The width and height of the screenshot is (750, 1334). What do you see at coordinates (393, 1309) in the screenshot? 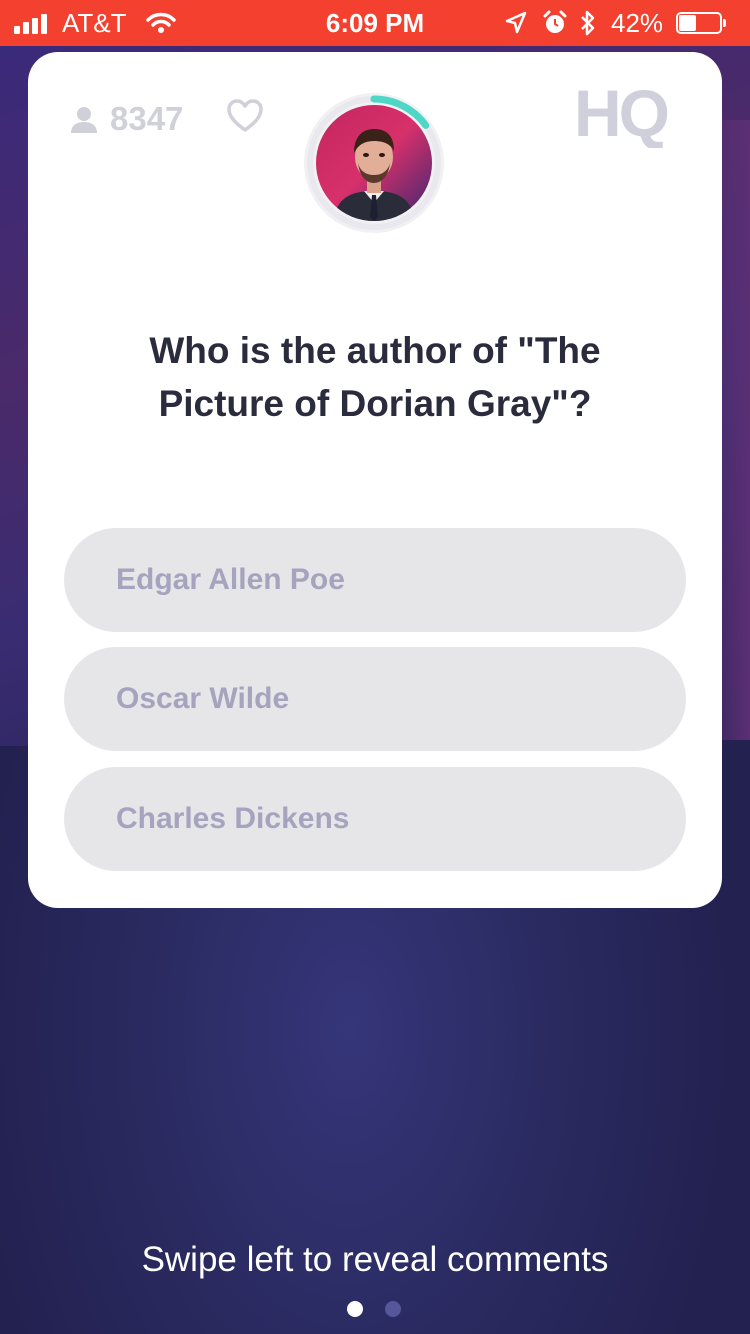
I see `page-dot-inactive` at bounding box center [393, 1309].